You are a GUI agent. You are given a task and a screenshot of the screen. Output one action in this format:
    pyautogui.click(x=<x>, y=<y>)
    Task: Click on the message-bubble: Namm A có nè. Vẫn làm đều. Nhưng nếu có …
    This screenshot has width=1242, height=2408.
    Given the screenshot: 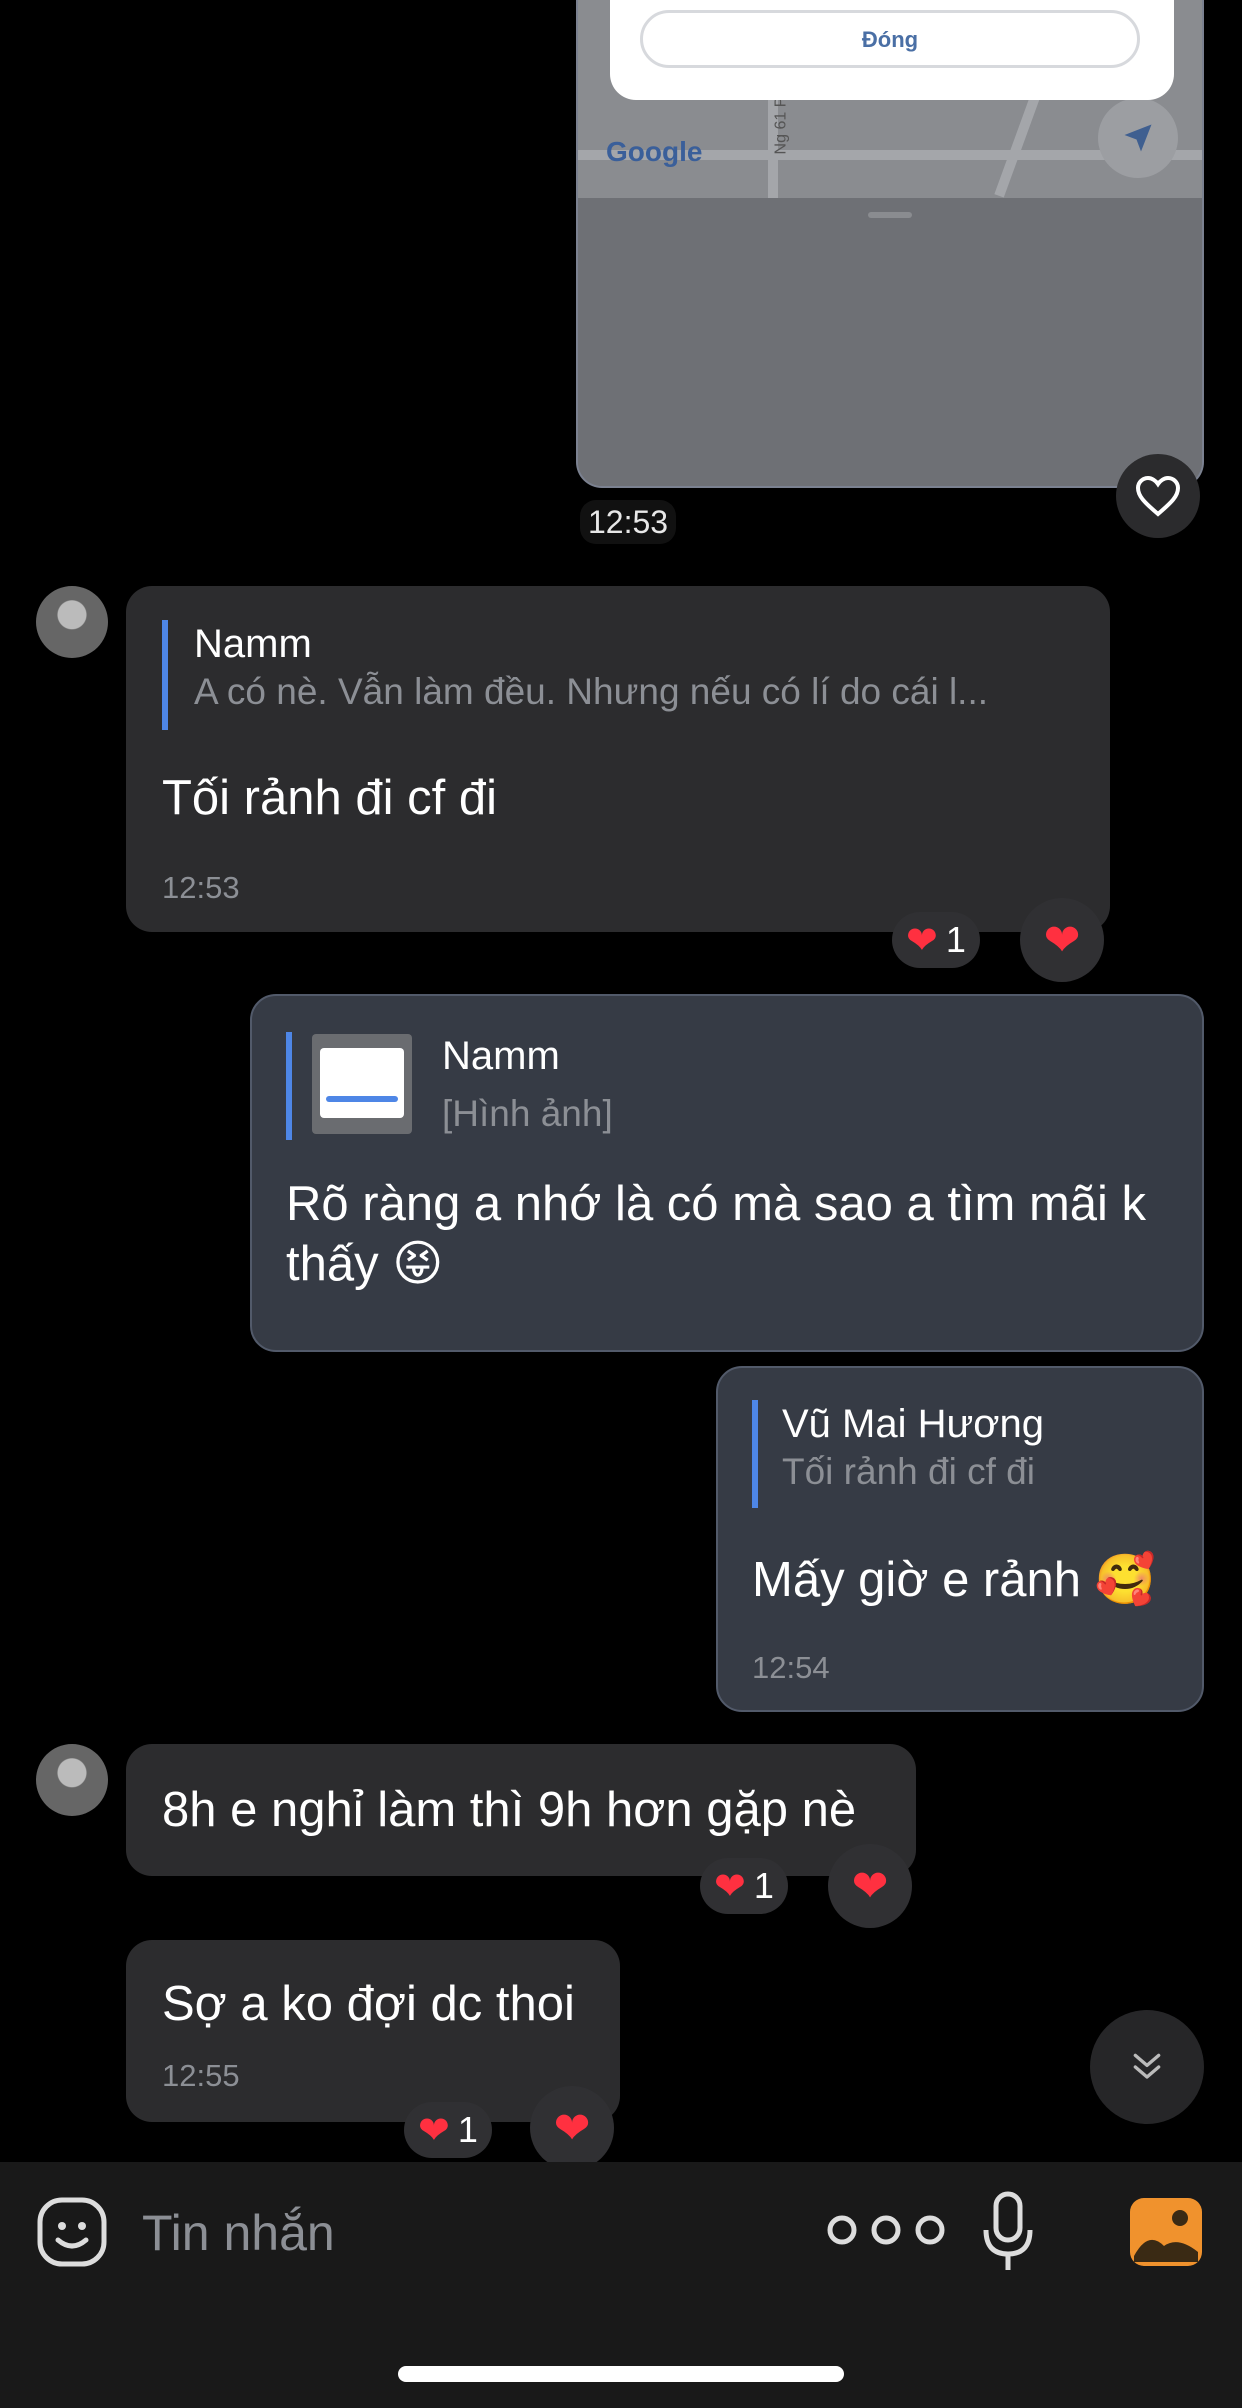 What is the action you would take?
    pyautogui.click(x=618, y=759)
    